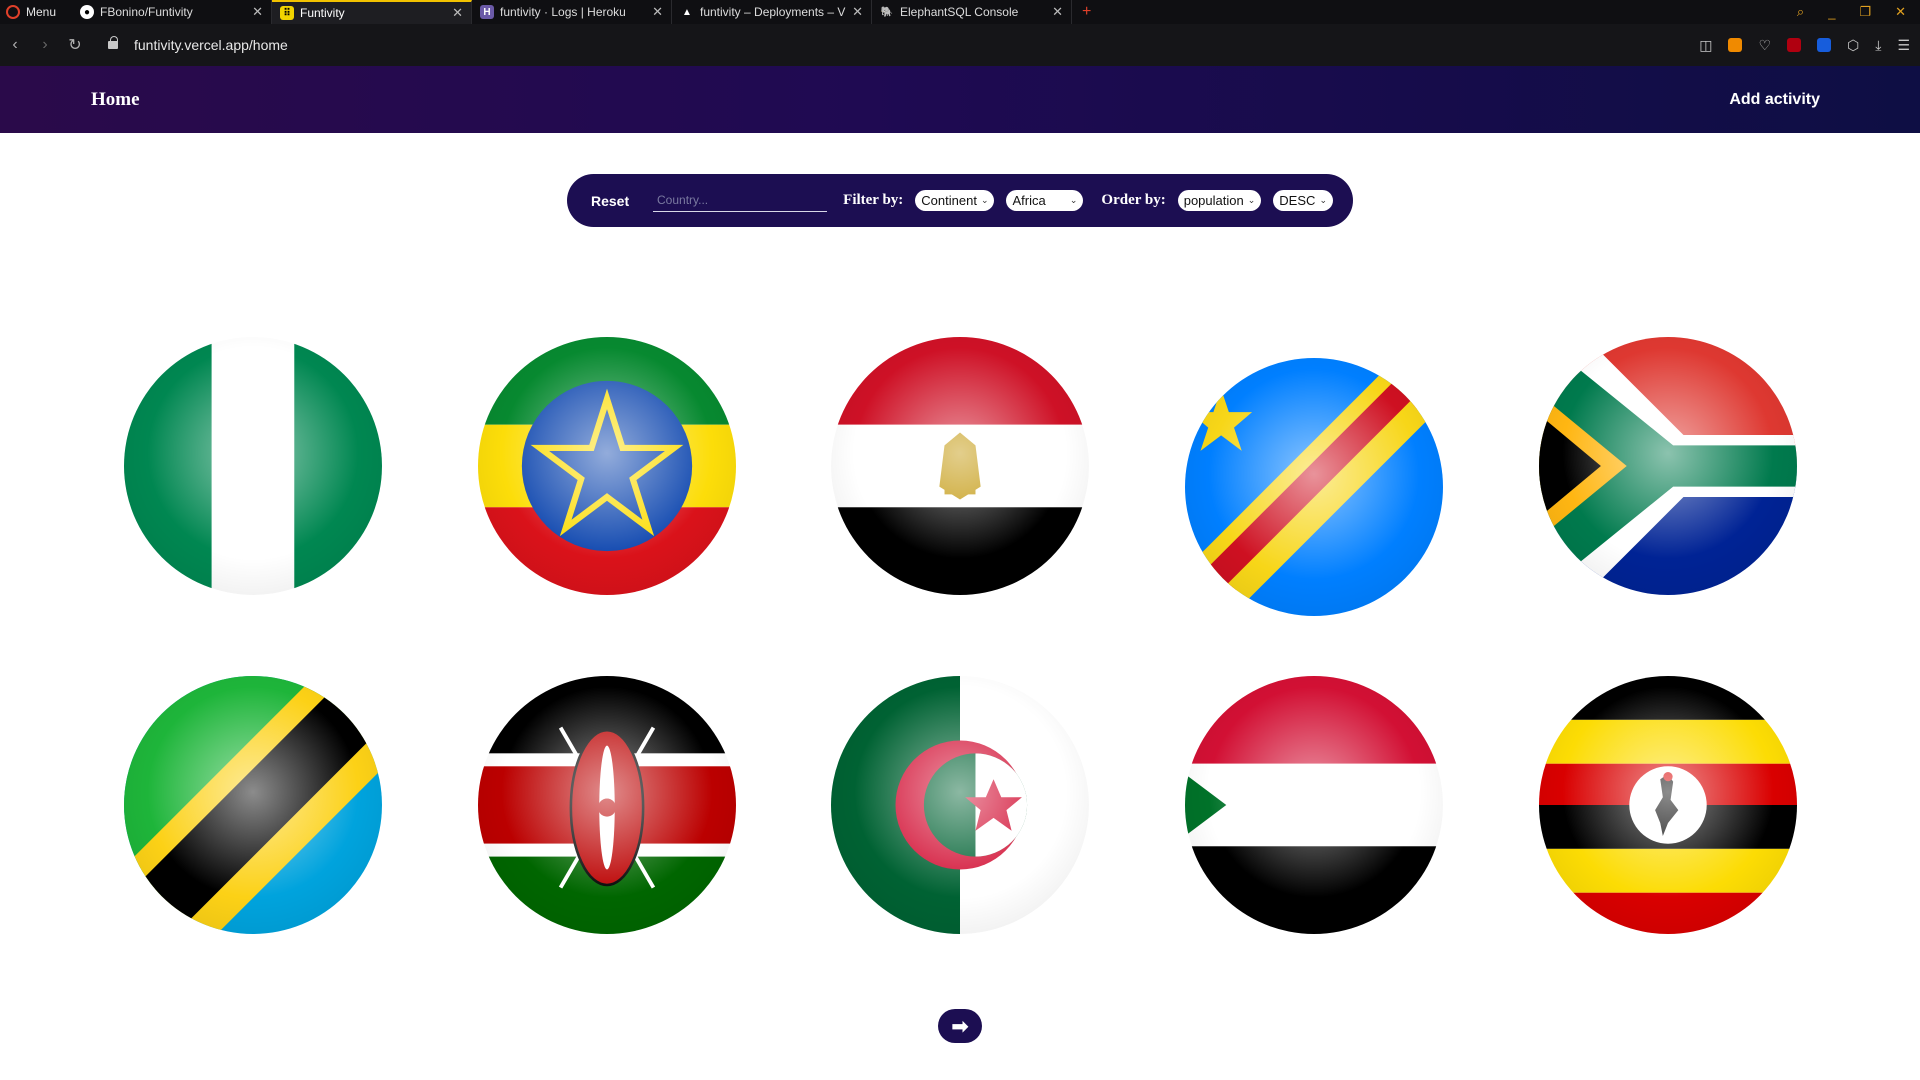  What do you see at coordinates (1297, 200) in the screenshot?
I see `order-direction-value: DESC` at bounding box center [1297, 200].